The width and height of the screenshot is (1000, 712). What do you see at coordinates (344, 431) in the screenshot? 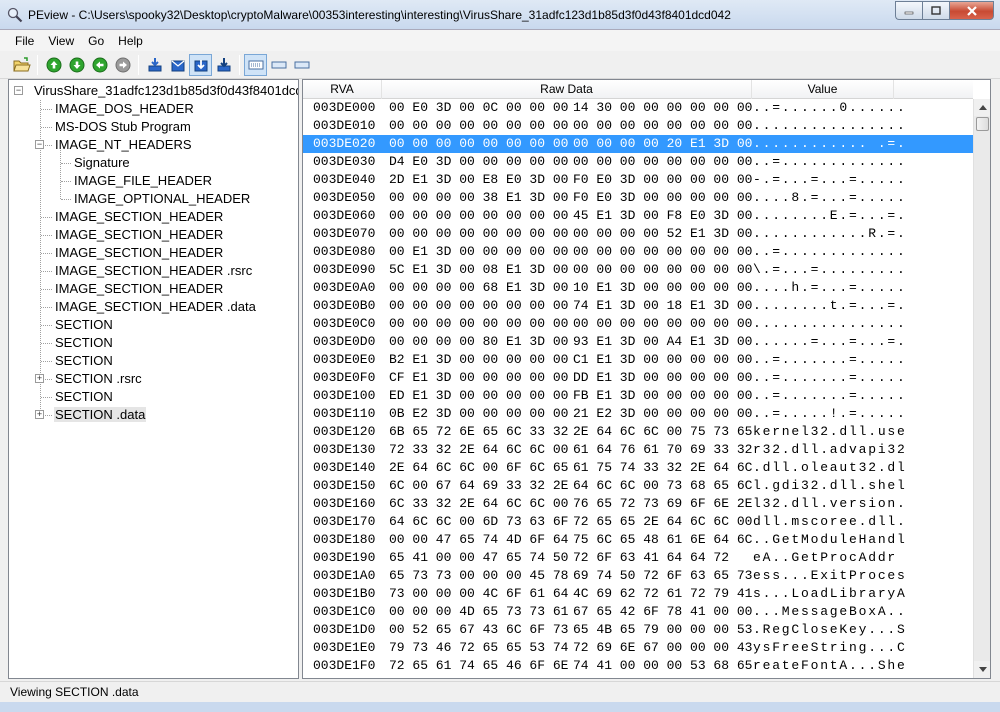
I see `rva-cell: 003DE120` at bounding box center [344, 431].